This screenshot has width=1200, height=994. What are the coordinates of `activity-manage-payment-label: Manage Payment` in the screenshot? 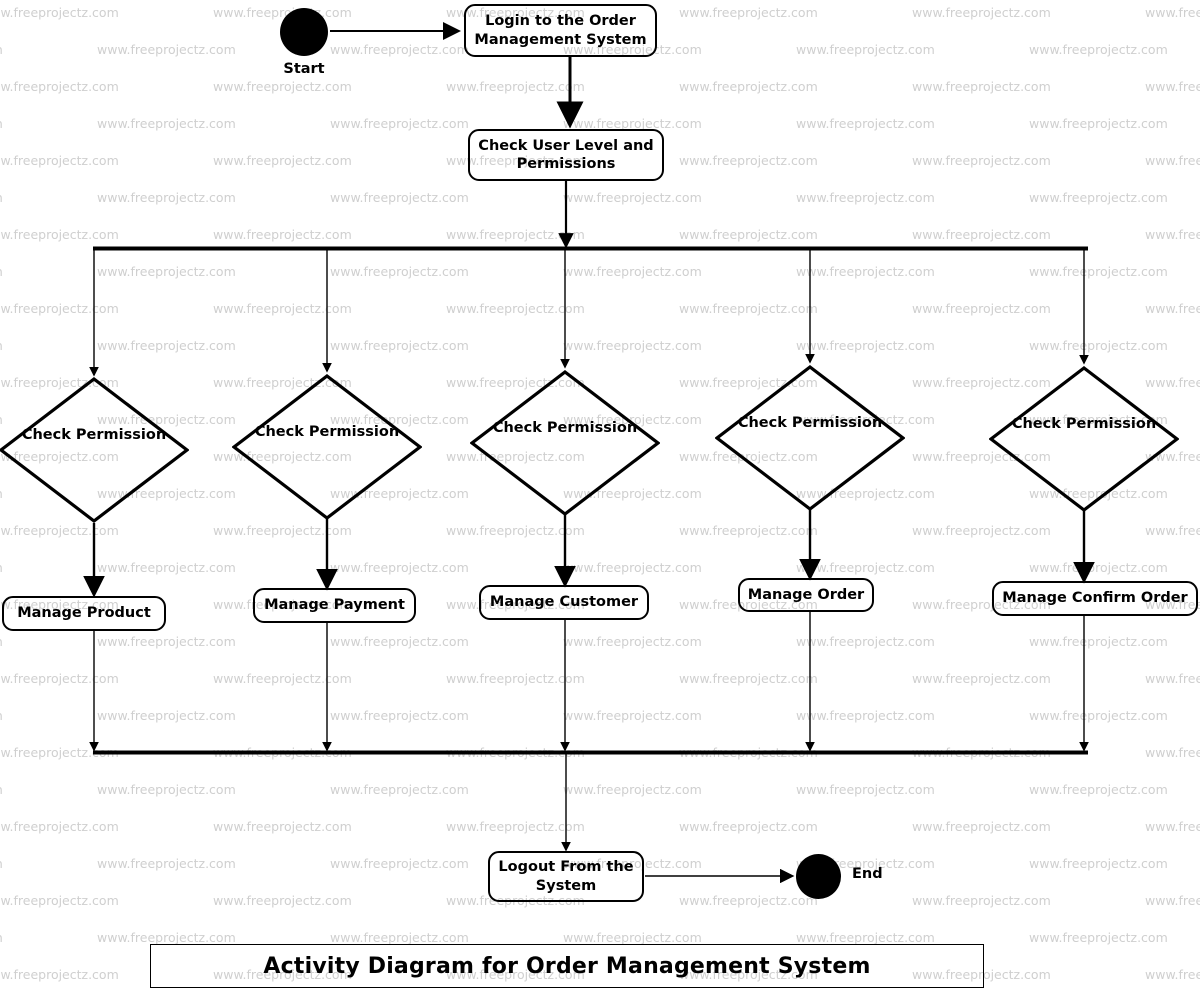 It's located at (334, 605).